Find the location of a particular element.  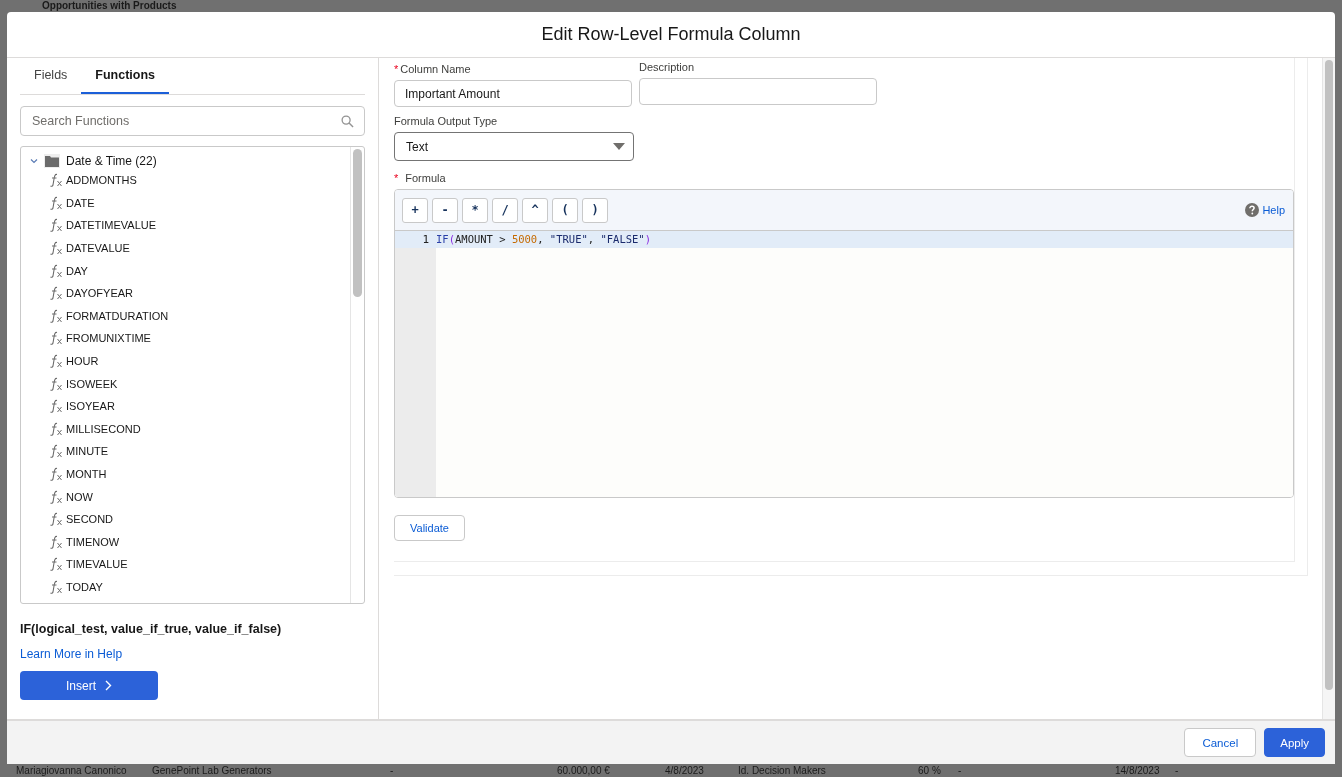

function-item: DAY is located at coordinates (77, 270).